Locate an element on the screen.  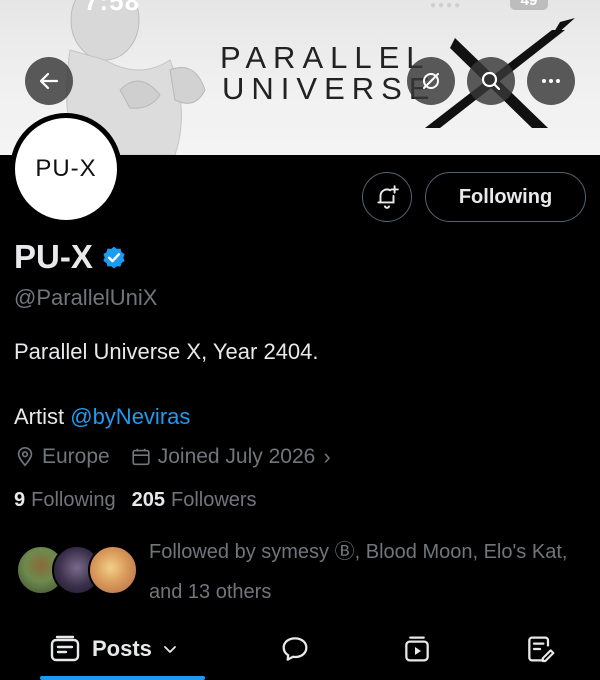
bell-plus-icon is located at coordinates (388, 197).